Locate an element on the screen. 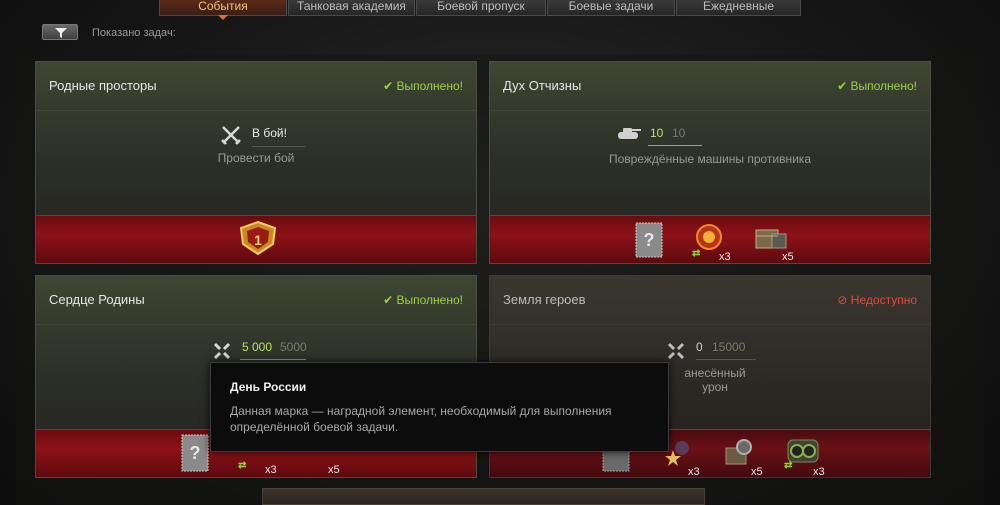  status-unavailable: ⊘ Недоступно is located at coordinates (877, 300).